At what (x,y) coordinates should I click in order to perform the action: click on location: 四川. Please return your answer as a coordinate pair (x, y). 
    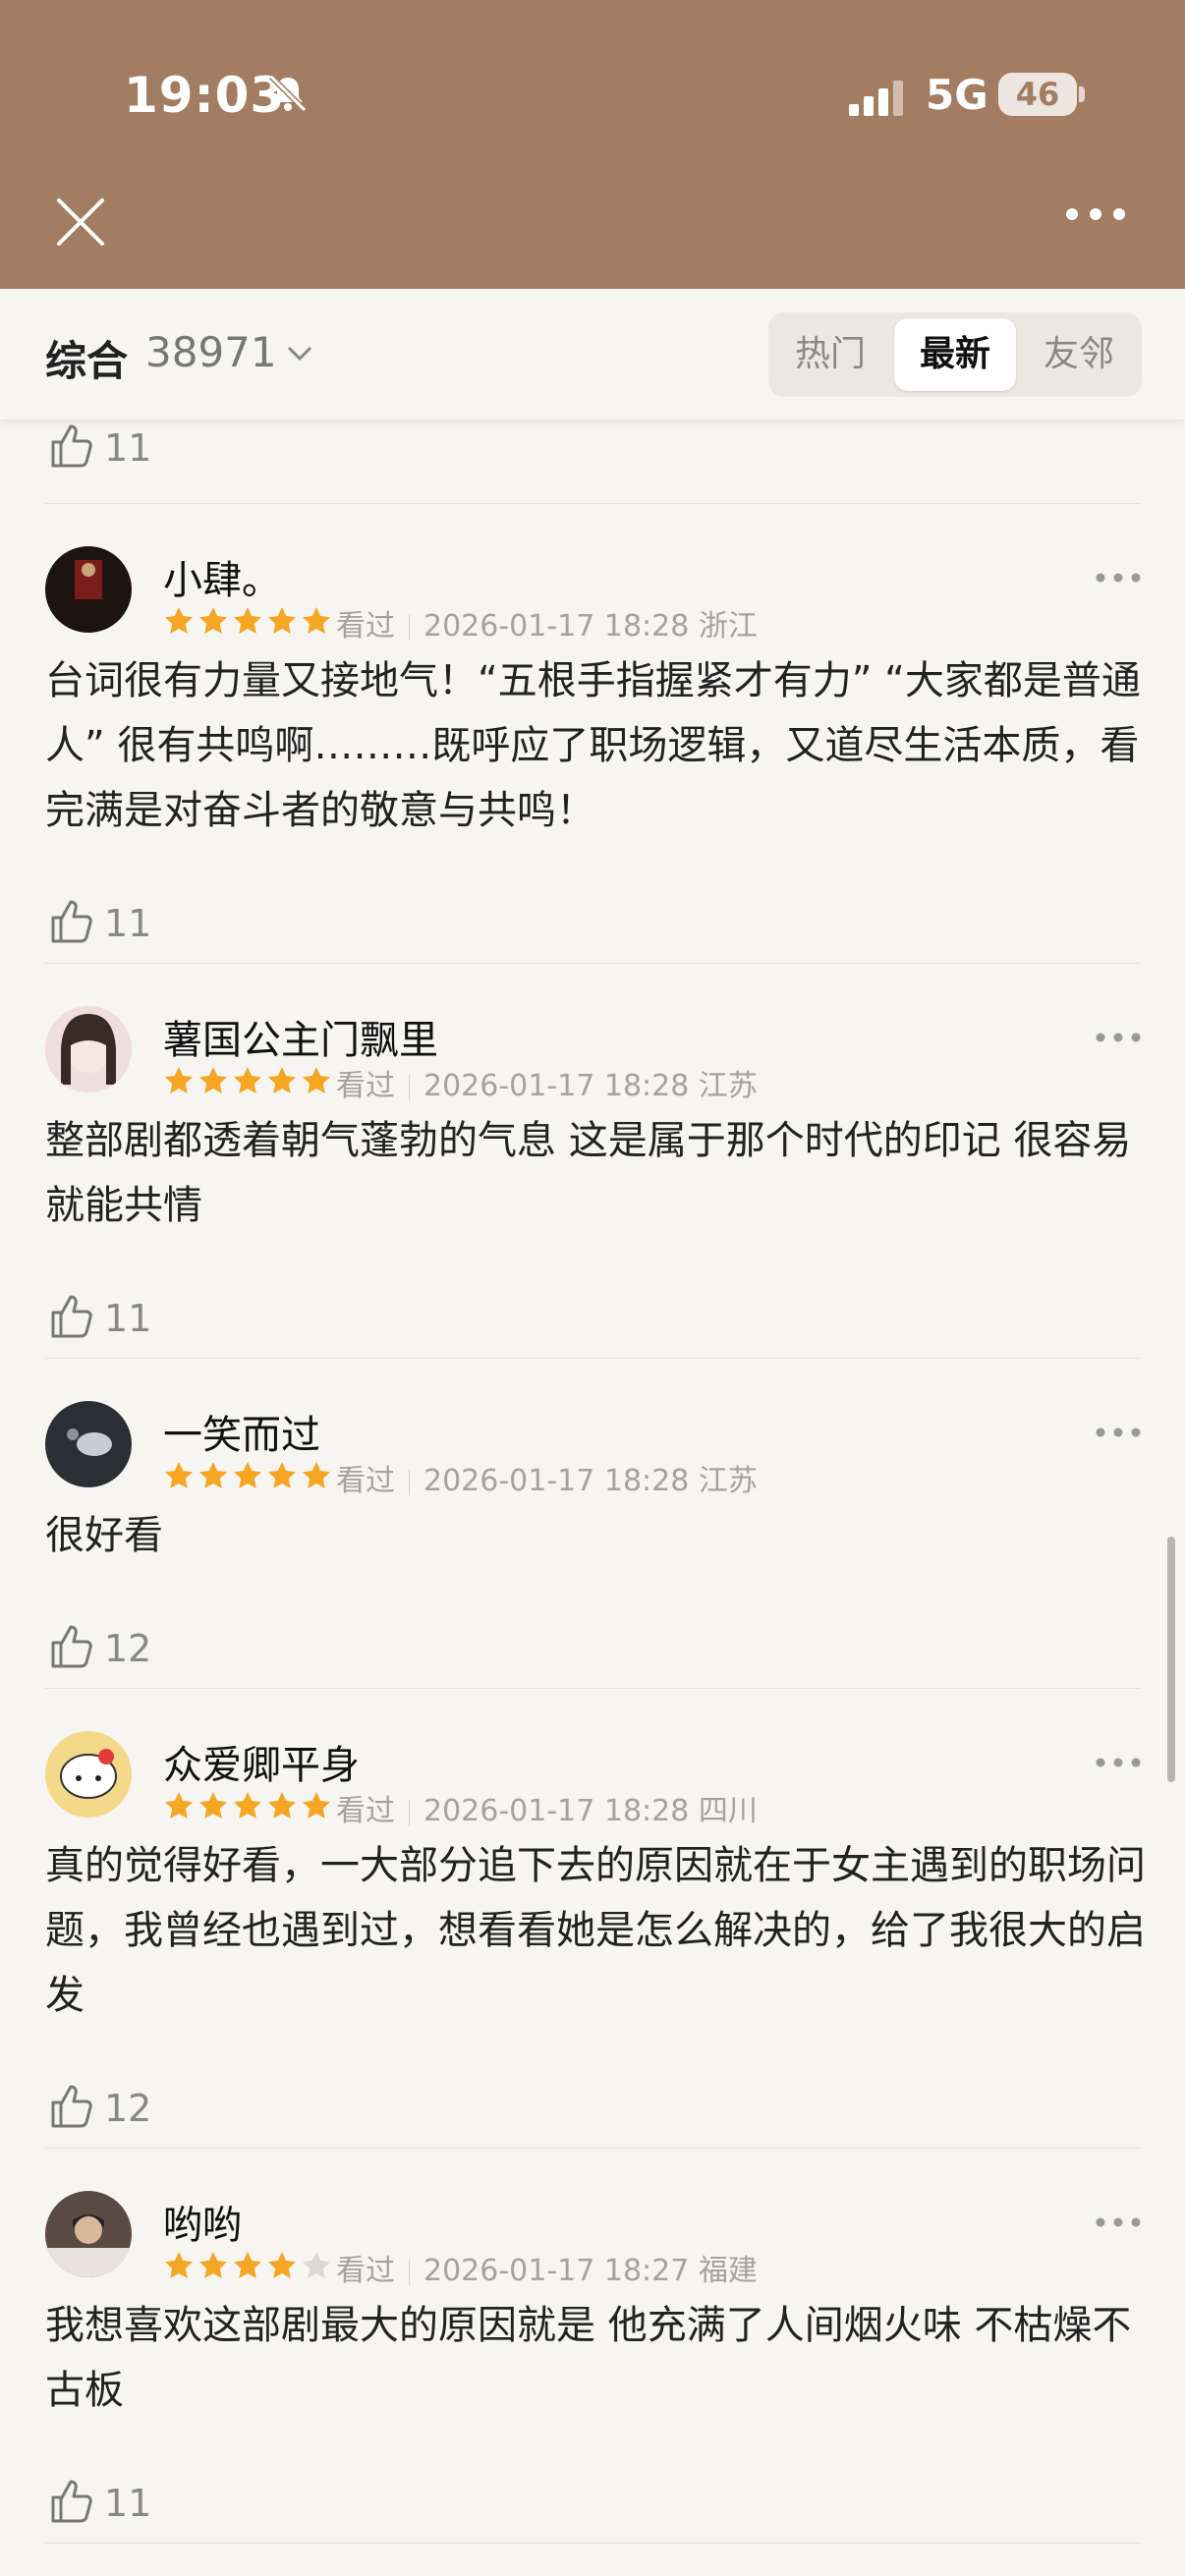
    Looking at the image, I should click on (728, 1811).